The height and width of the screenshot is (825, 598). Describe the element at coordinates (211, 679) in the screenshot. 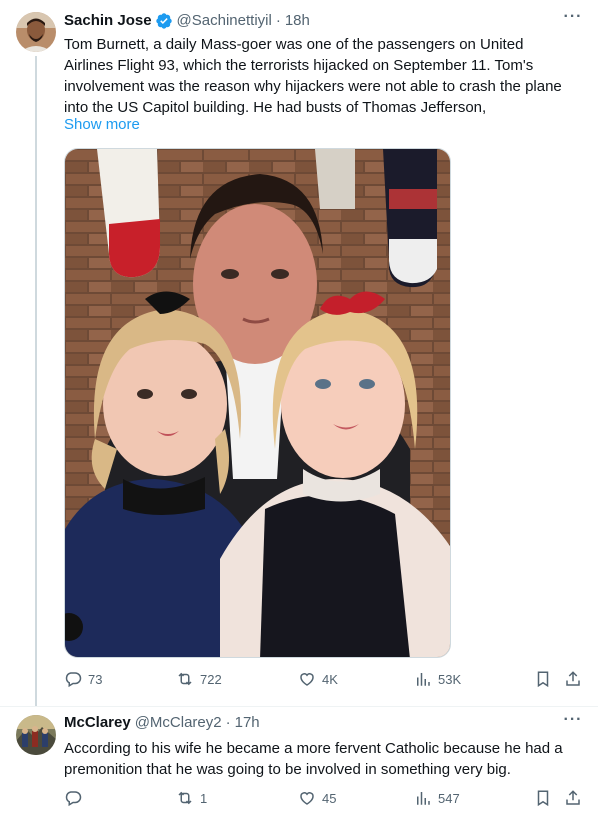

I see `repost-count: 722` at that location.